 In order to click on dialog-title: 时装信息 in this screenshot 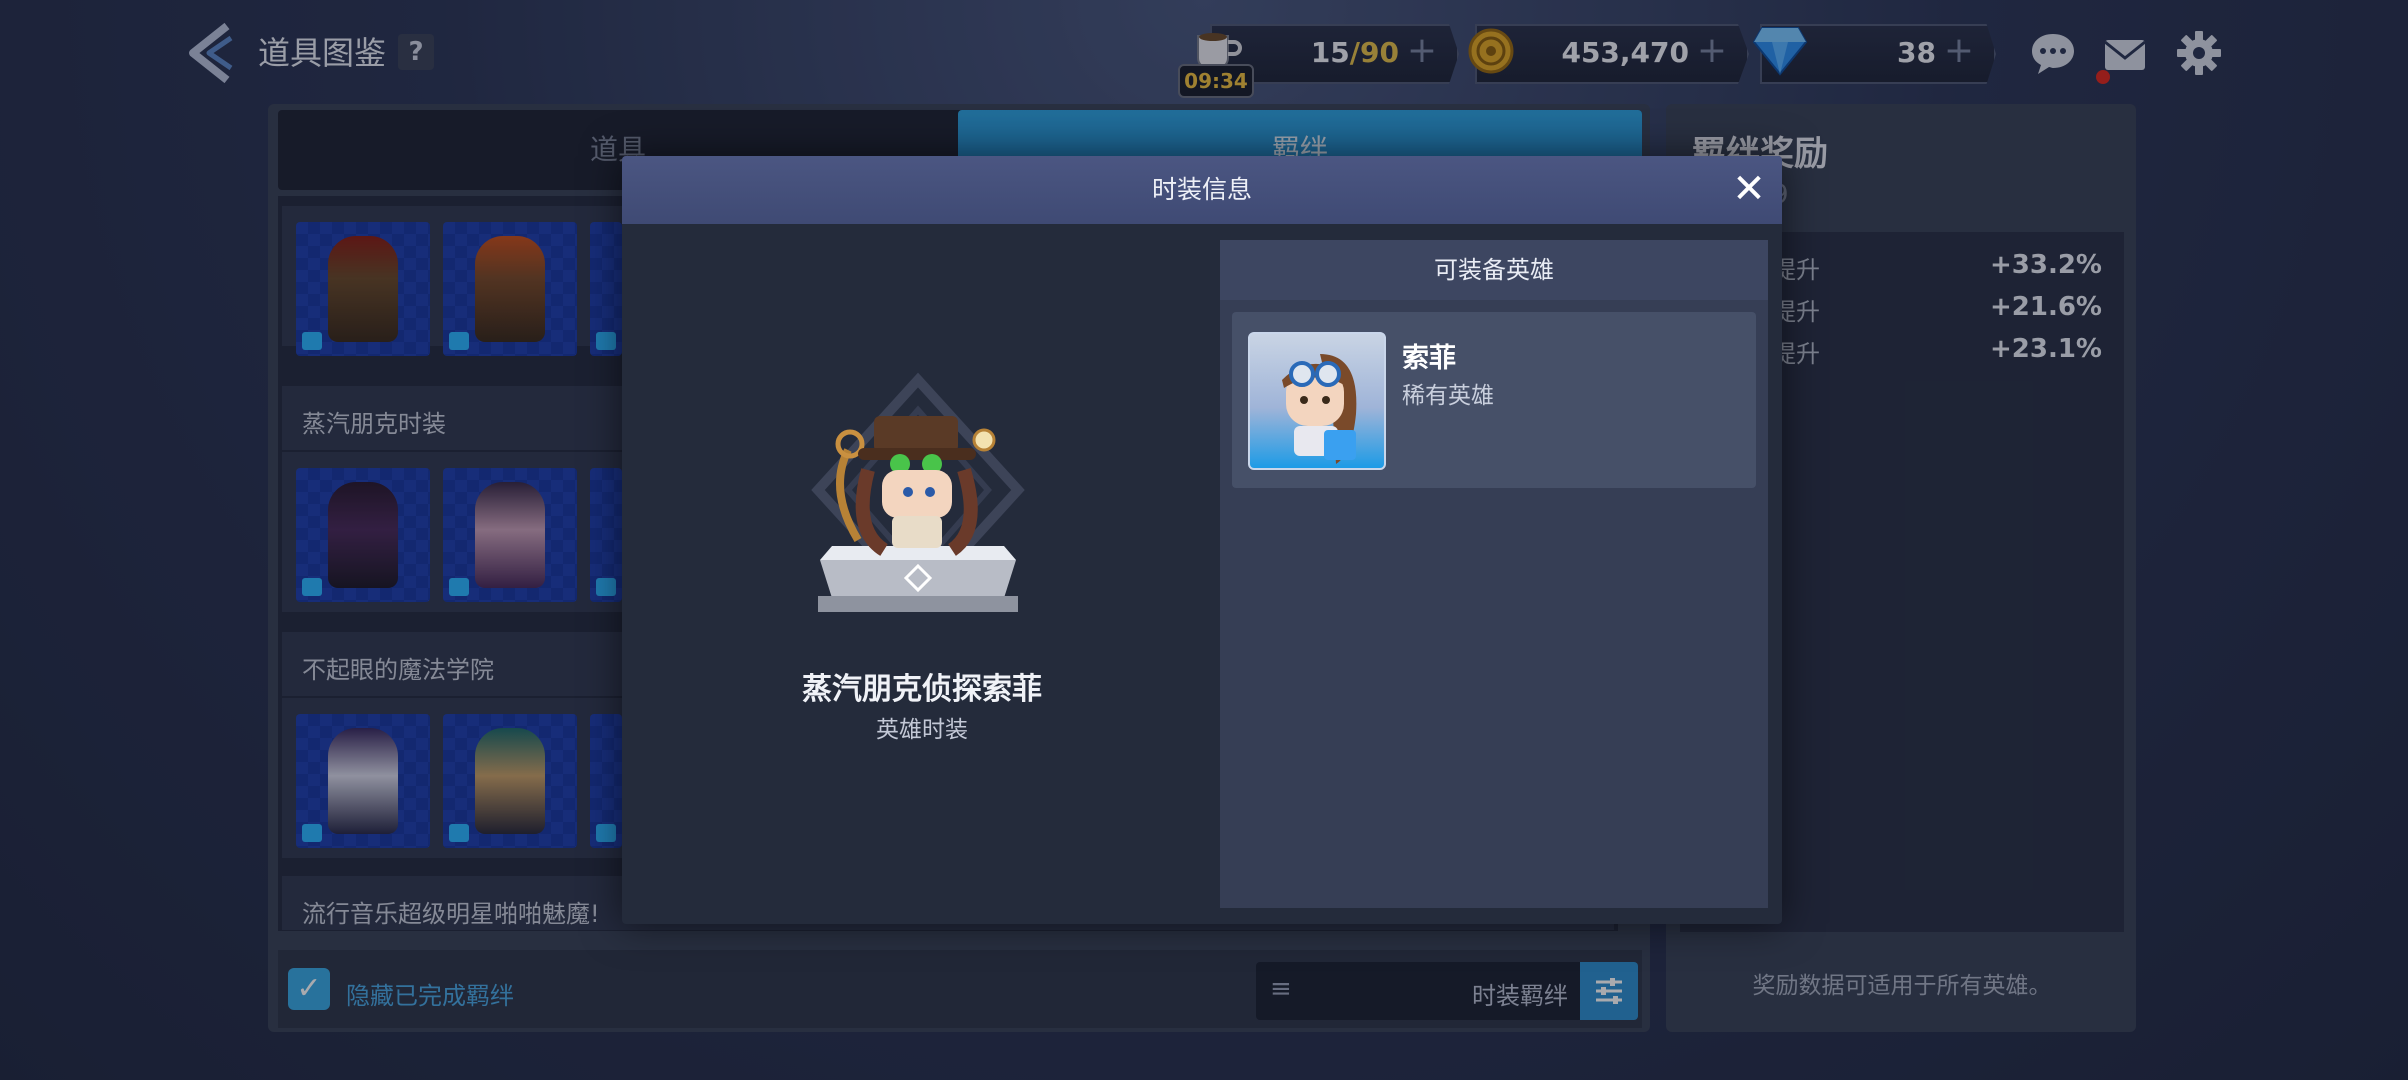, I will do `click(1201, 189)`.